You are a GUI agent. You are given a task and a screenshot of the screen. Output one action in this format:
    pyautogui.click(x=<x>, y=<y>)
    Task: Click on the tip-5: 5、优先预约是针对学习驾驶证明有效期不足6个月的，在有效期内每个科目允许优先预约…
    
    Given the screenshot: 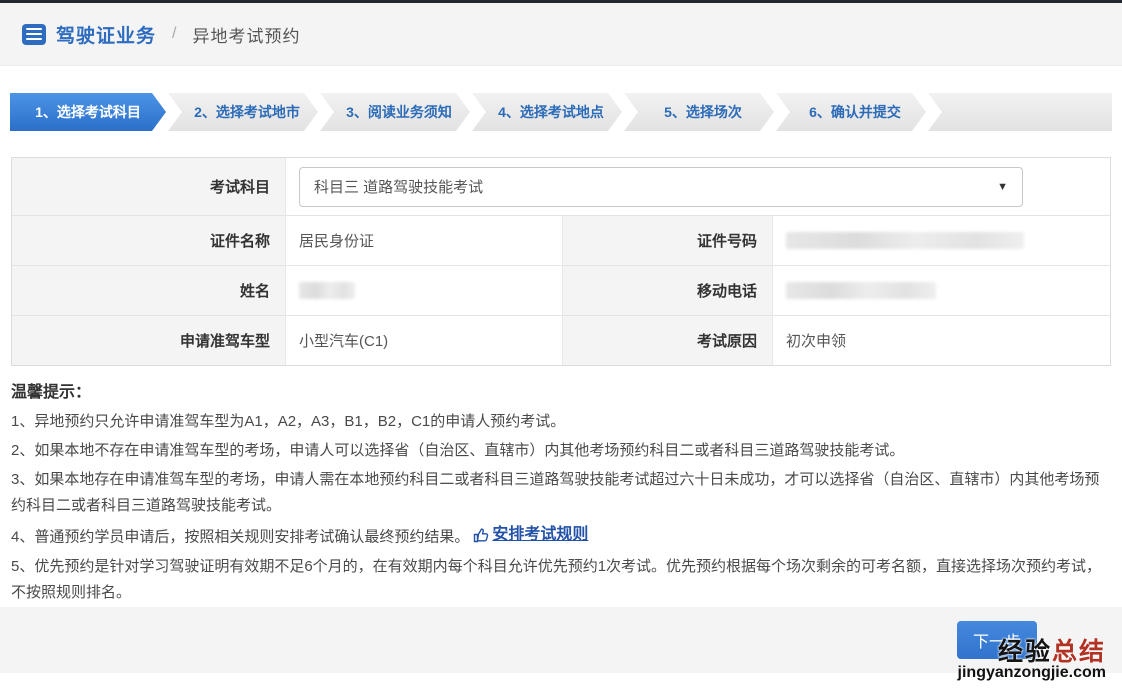 What is the action you would take?
    pyautogui.click(x=556, y=579)
    